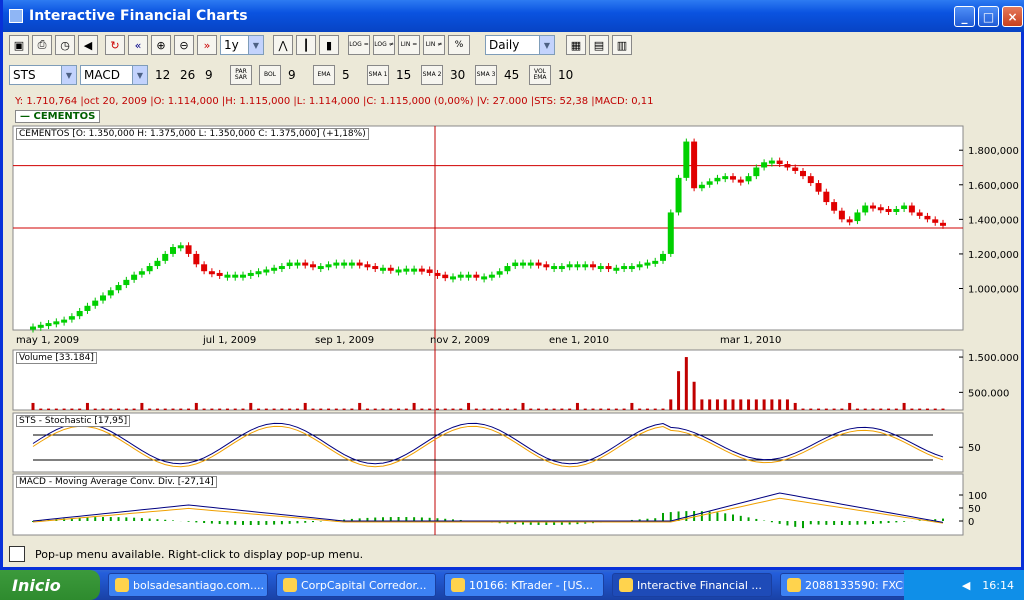 This screenshot has height=600, width=1024. What do you see at coordinates (993, 255) in the screenshot?
I see `price-tick-label: 1.200,000` at bounding box center [993, 255].